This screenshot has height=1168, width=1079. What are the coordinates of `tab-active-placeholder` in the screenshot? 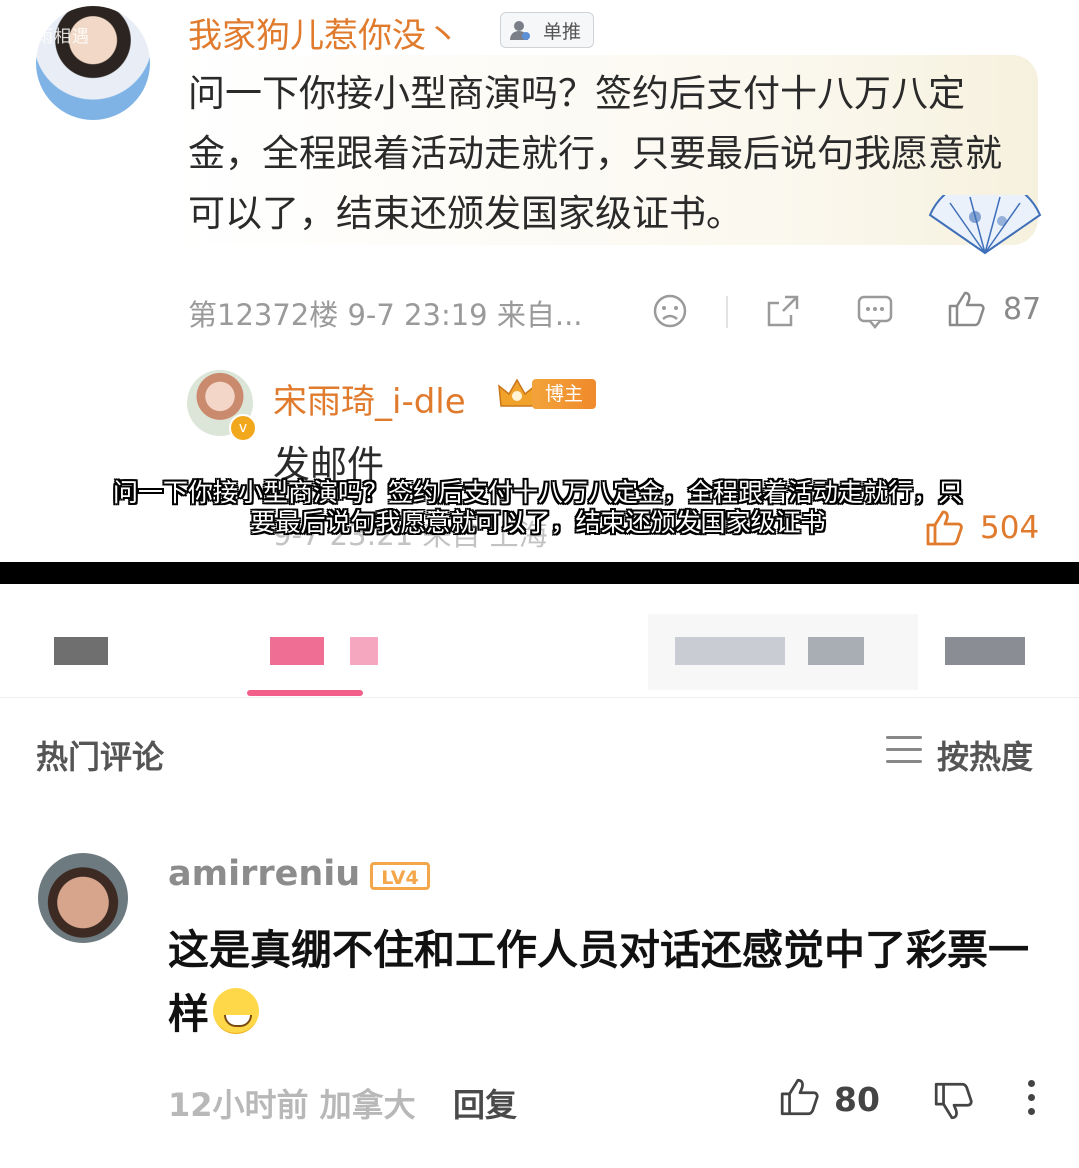 It's located at (297, 651).